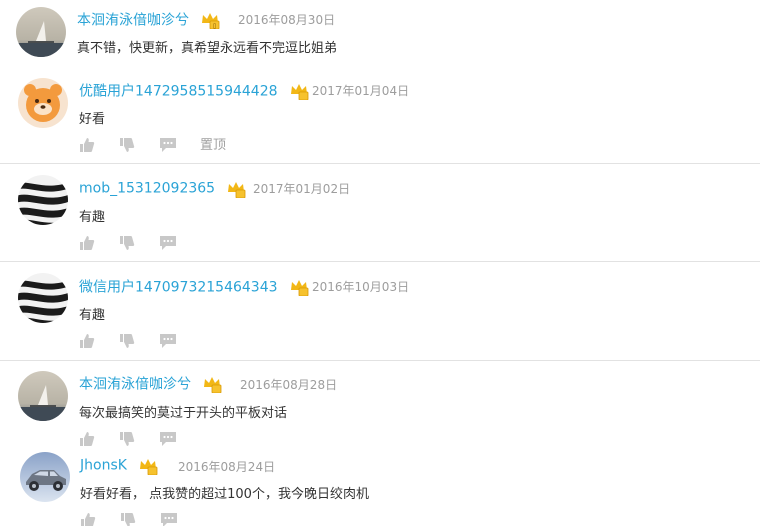 Image resolution: width=760 pixels, height=526 pixels. Describe the element at coordinates (361, 287) in the screenshot. I see `comment-timestamp: 2016年10月03日` at that location.